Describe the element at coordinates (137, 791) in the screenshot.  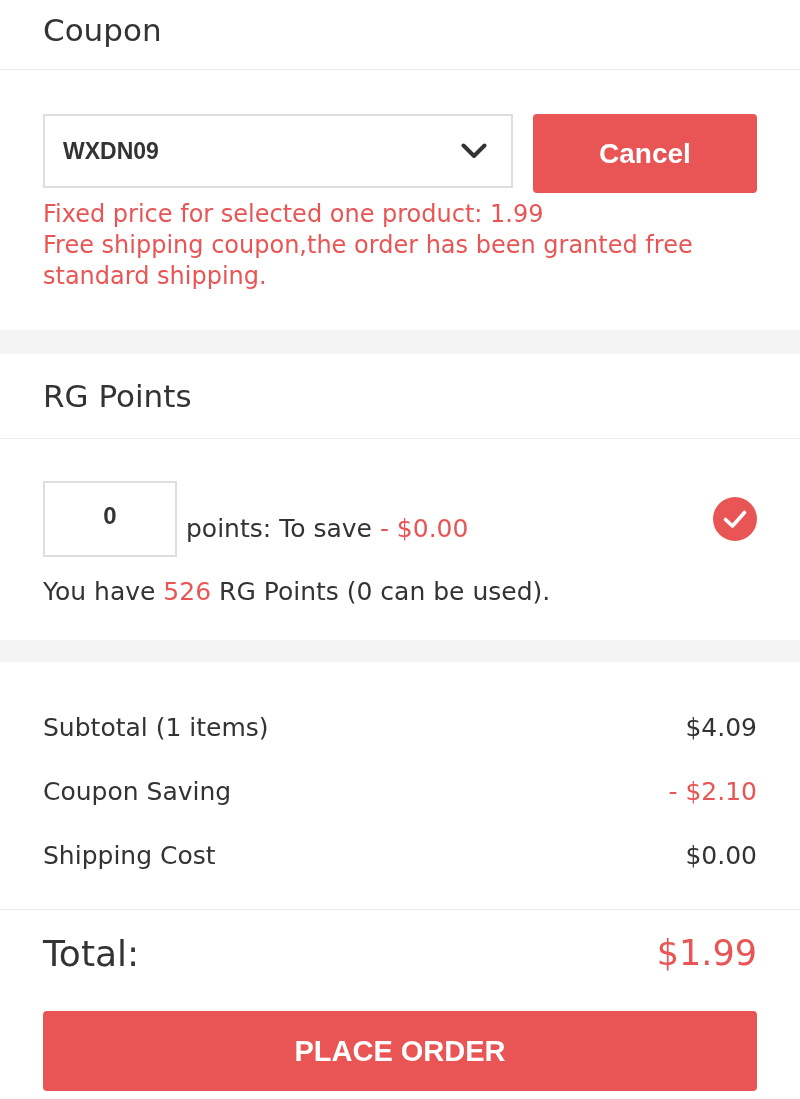
I see `summary-label: Coupon Saving` at that location.